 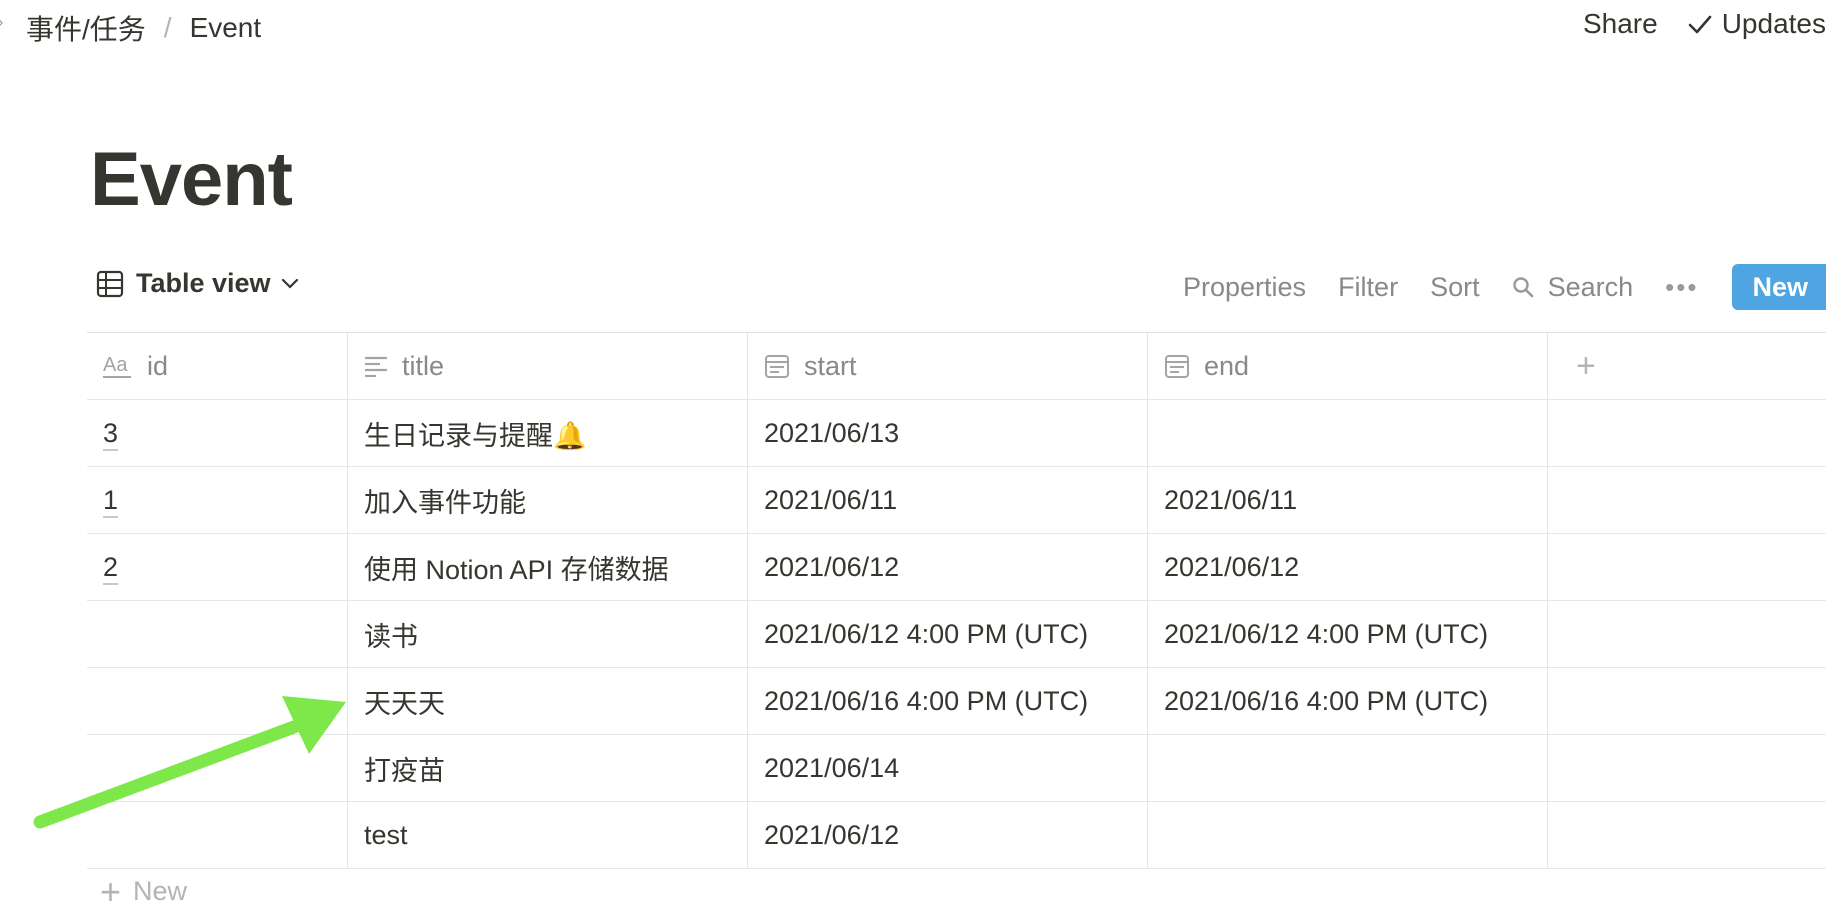 I want to click on table-row: 打疫苗 2021/06/14, so click(x=956, y=768).